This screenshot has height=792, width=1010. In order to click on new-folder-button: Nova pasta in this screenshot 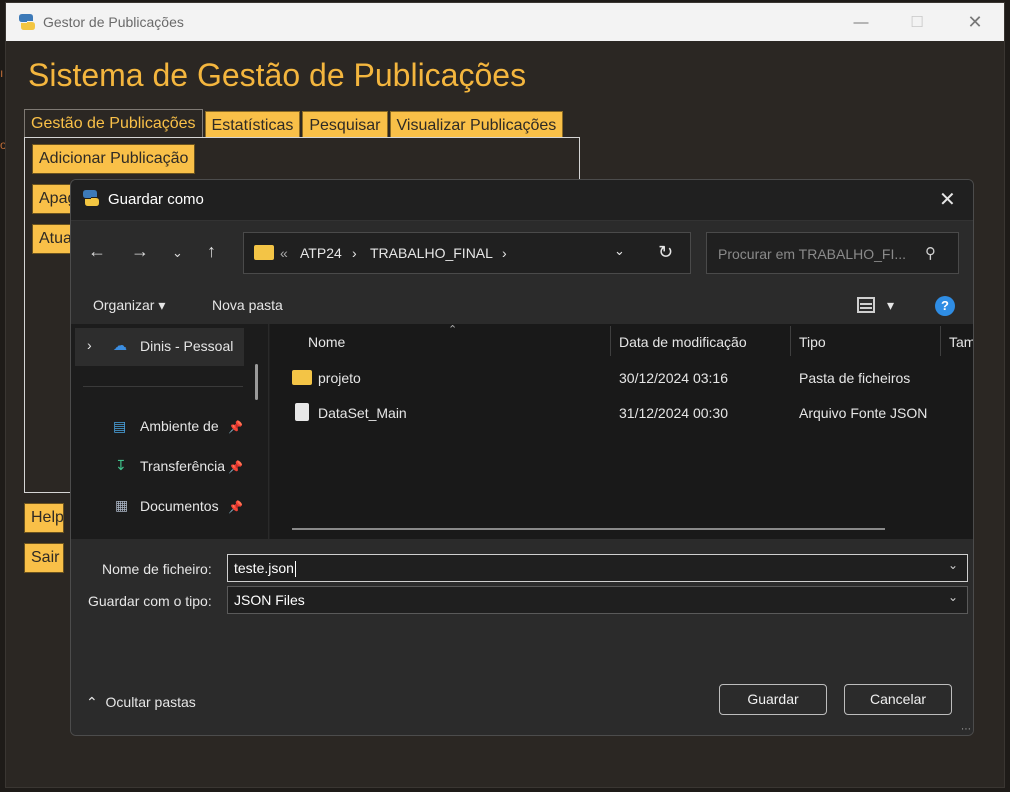, I will do `click(247, 305)`.